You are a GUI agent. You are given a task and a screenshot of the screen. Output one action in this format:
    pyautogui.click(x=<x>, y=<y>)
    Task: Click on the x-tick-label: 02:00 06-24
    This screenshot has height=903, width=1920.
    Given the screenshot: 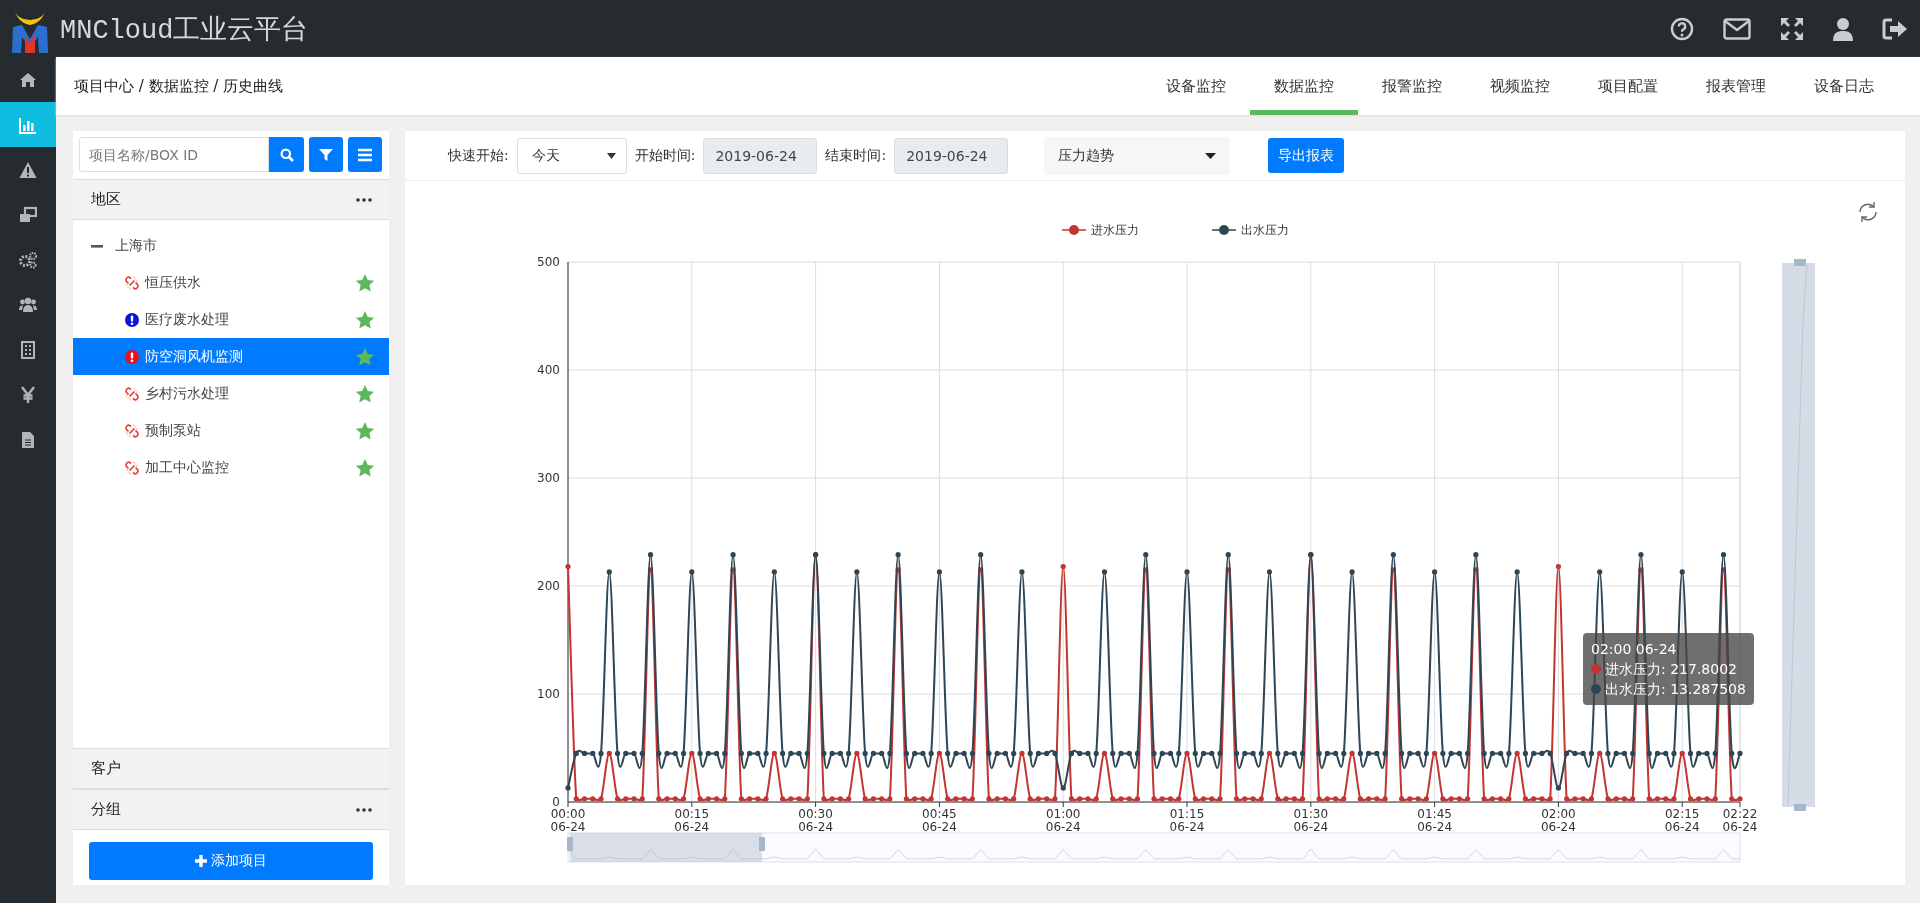 What is the action you would take?
    pyautogui.click(x=1558, y=820)
    